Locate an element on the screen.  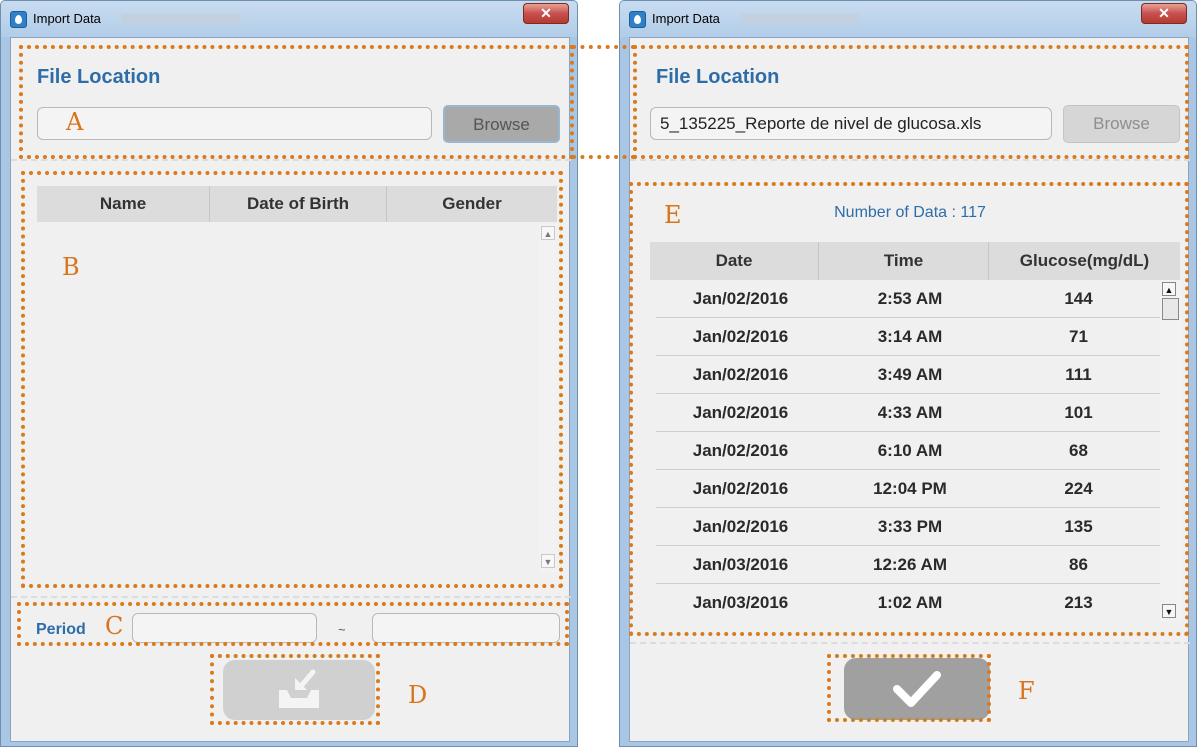
callout-label-f: F is located at coordinates (1026, 691).